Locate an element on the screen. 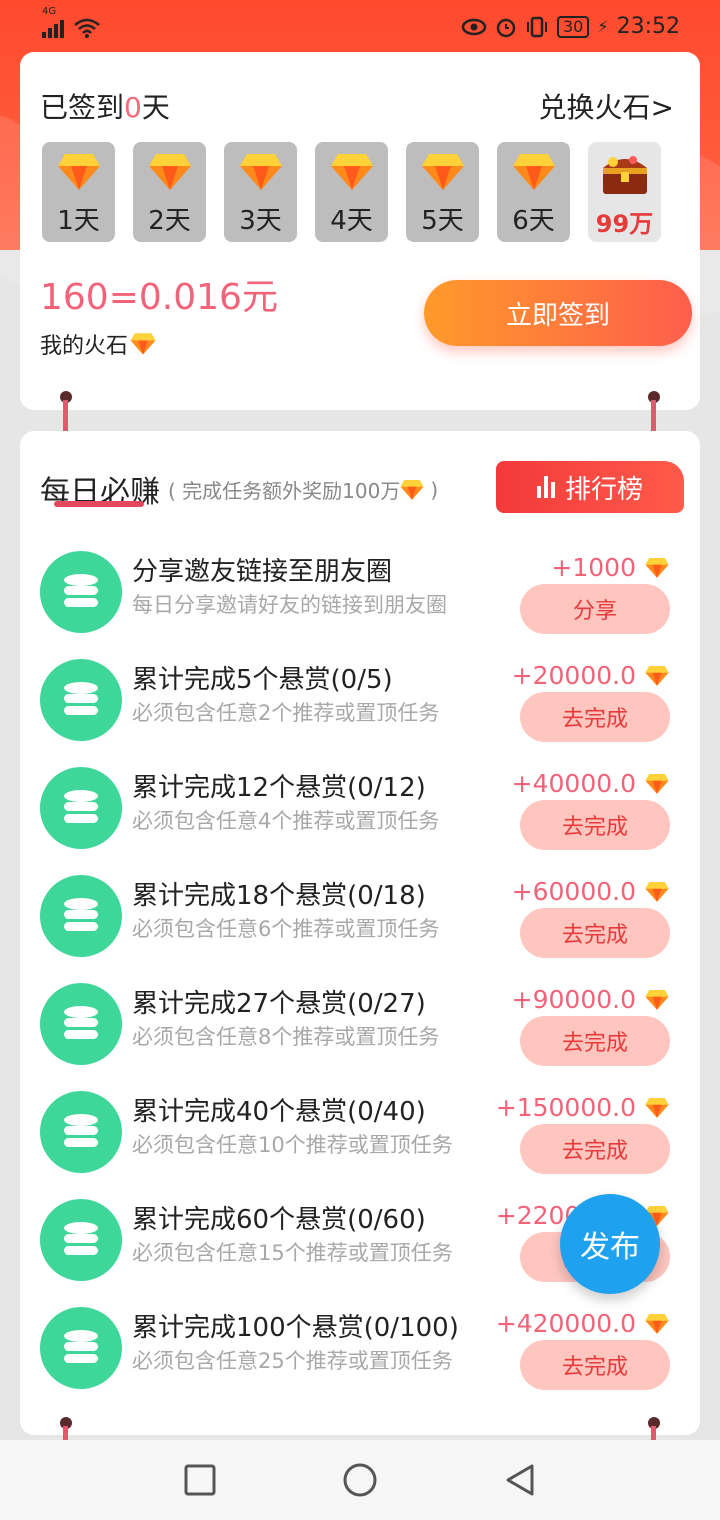 This screenshot has height=1520, width=720. signin-day-4: 4天 is located at coordinates (351, 192).